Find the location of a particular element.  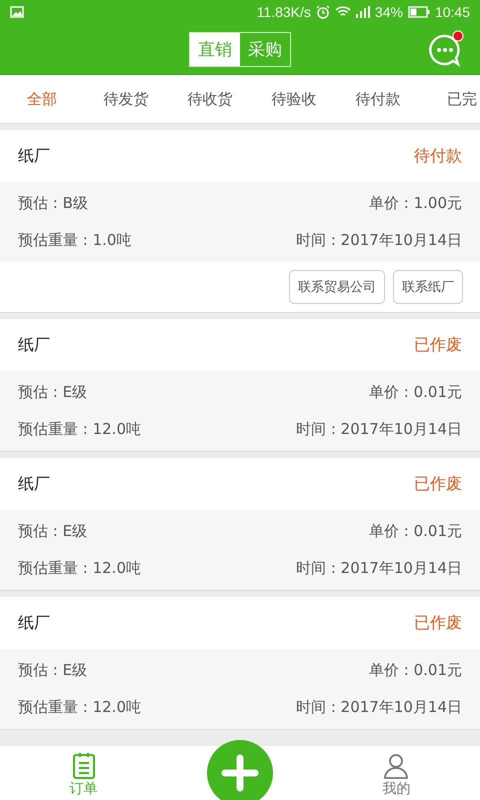

filter-tab: 待付款 is located at coordinates (378, 99).